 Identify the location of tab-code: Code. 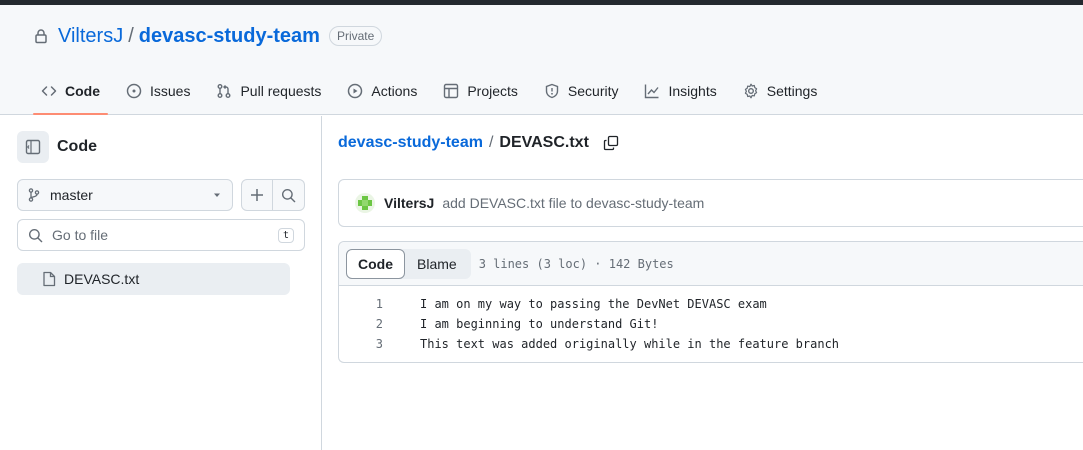
(70, 95).